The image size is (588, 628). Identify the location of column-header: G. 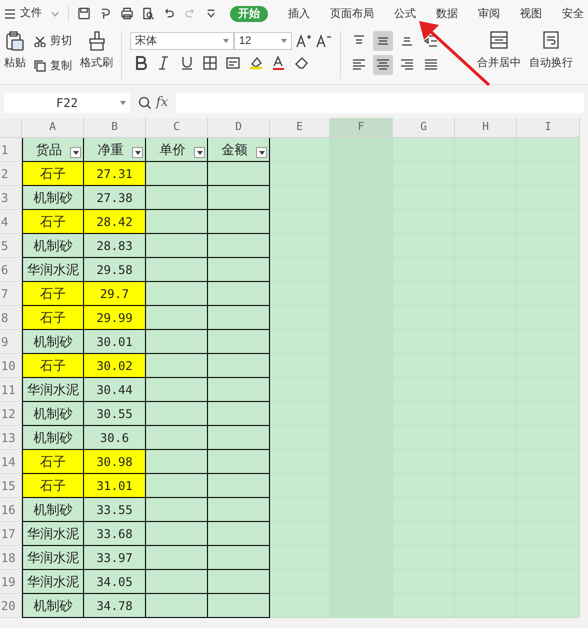
(424, 128).